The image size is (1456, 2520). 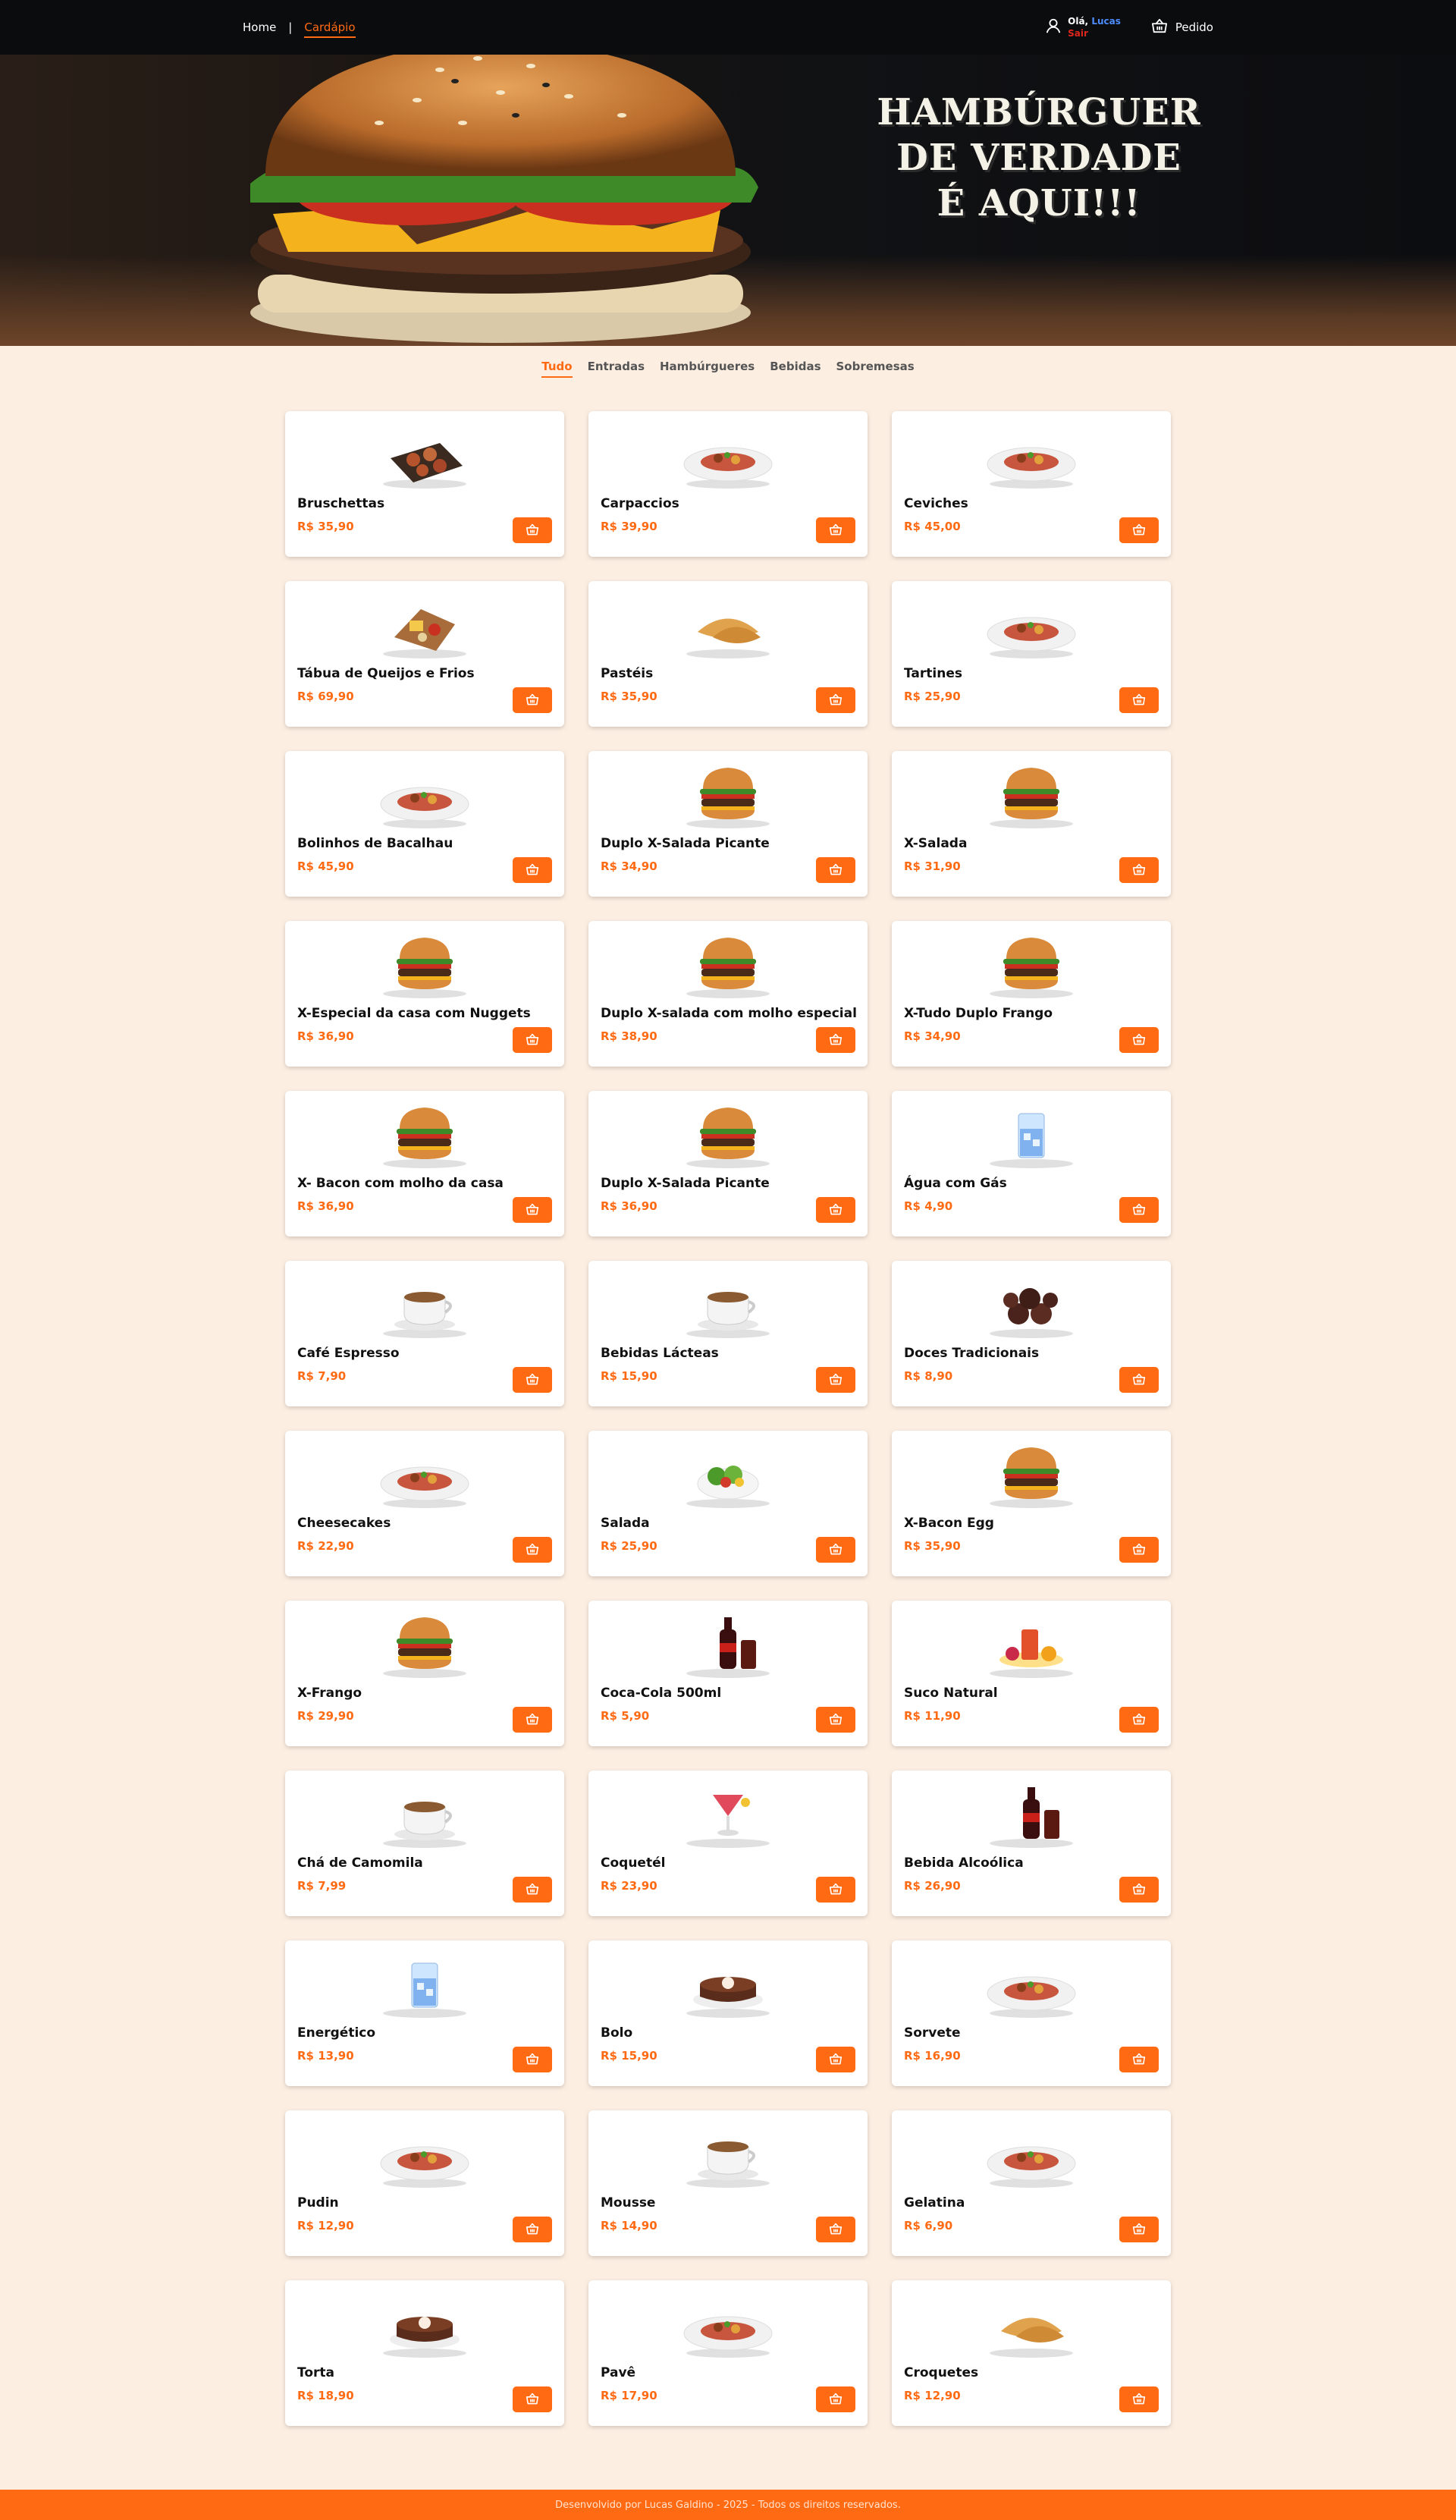 What do you see at coordinates (795, 369) in the screenshot?
I see `tab-bebidas: Bebidas` at bounding box center [795, 369].